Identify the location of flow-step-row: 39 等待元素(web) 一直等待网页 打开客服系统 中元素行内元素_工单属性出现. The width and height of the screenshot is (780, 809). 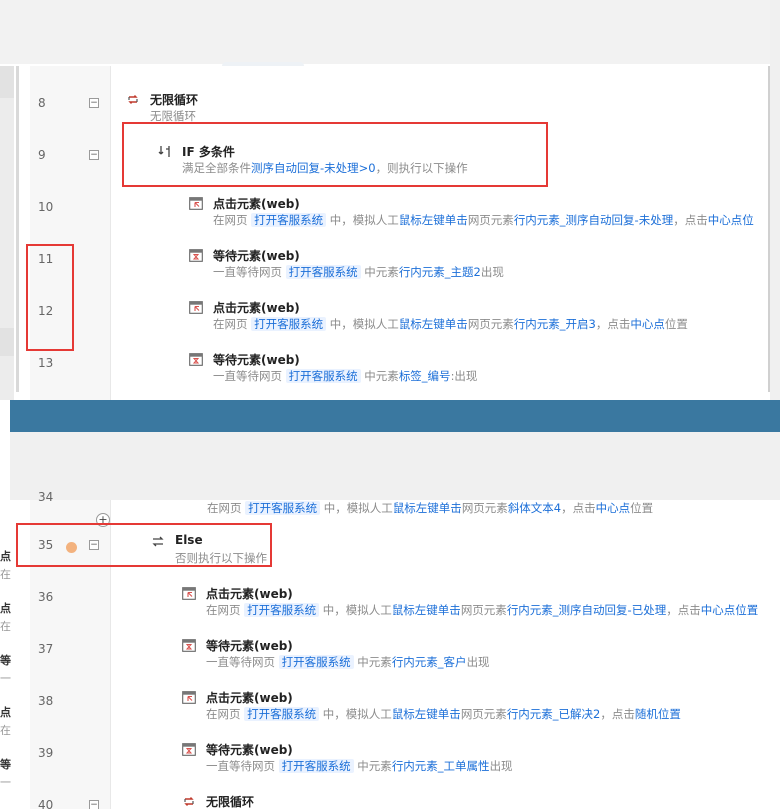
(390, 760).